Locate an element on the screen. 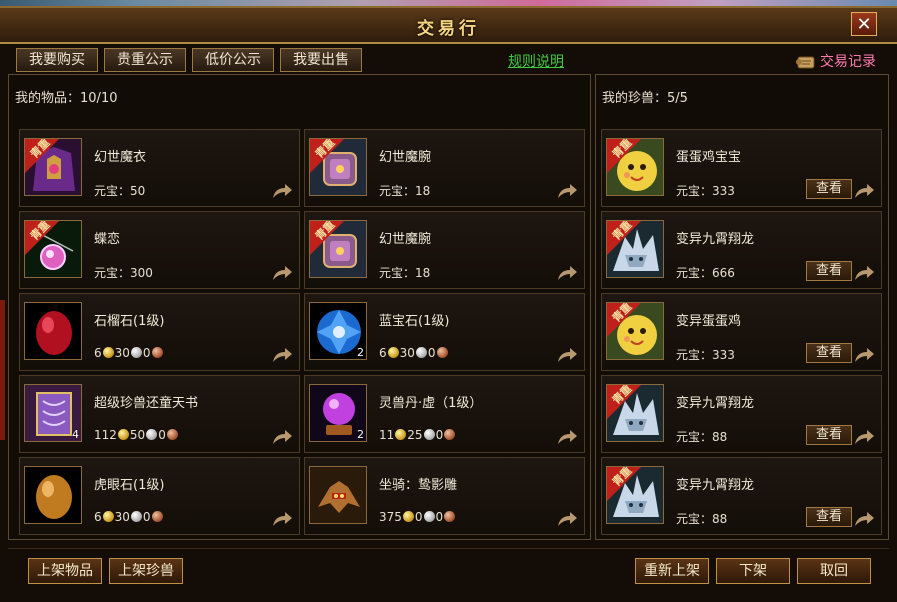 The width and height of the screenshot is (897, 602). robe-icon: 青重 is located at coordinates (53, 167).